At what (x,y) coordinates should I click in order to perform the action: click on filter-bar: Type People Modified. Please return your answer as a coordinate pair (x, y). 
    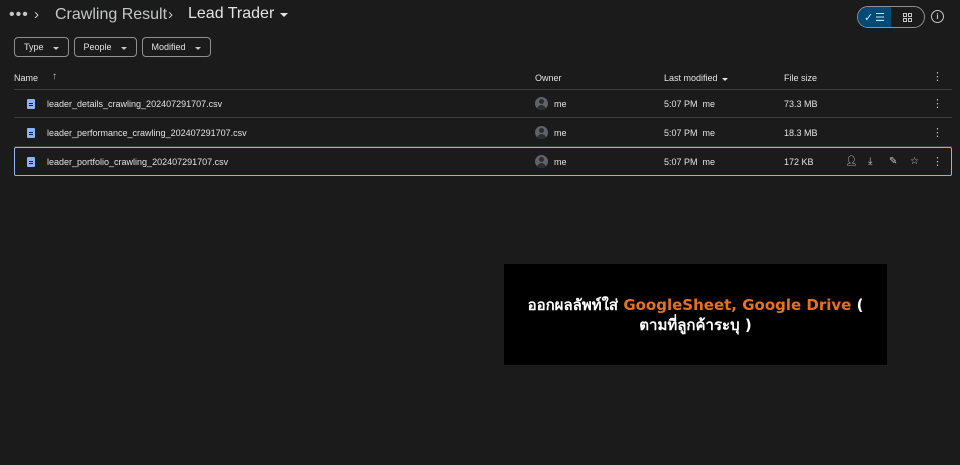
    Looking at the image, I should click on (112, 47).